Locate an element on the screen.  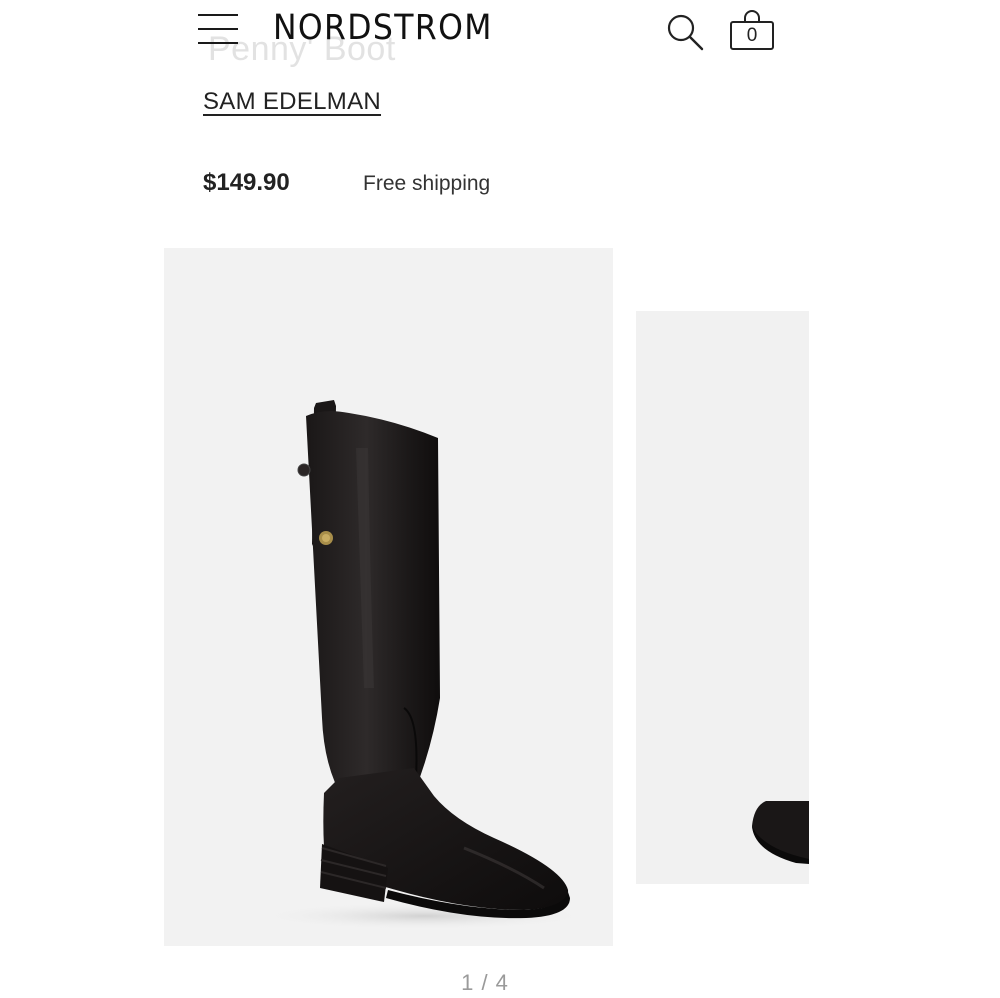
shipping-note: Free shipping is located at coordinates (427, 183).